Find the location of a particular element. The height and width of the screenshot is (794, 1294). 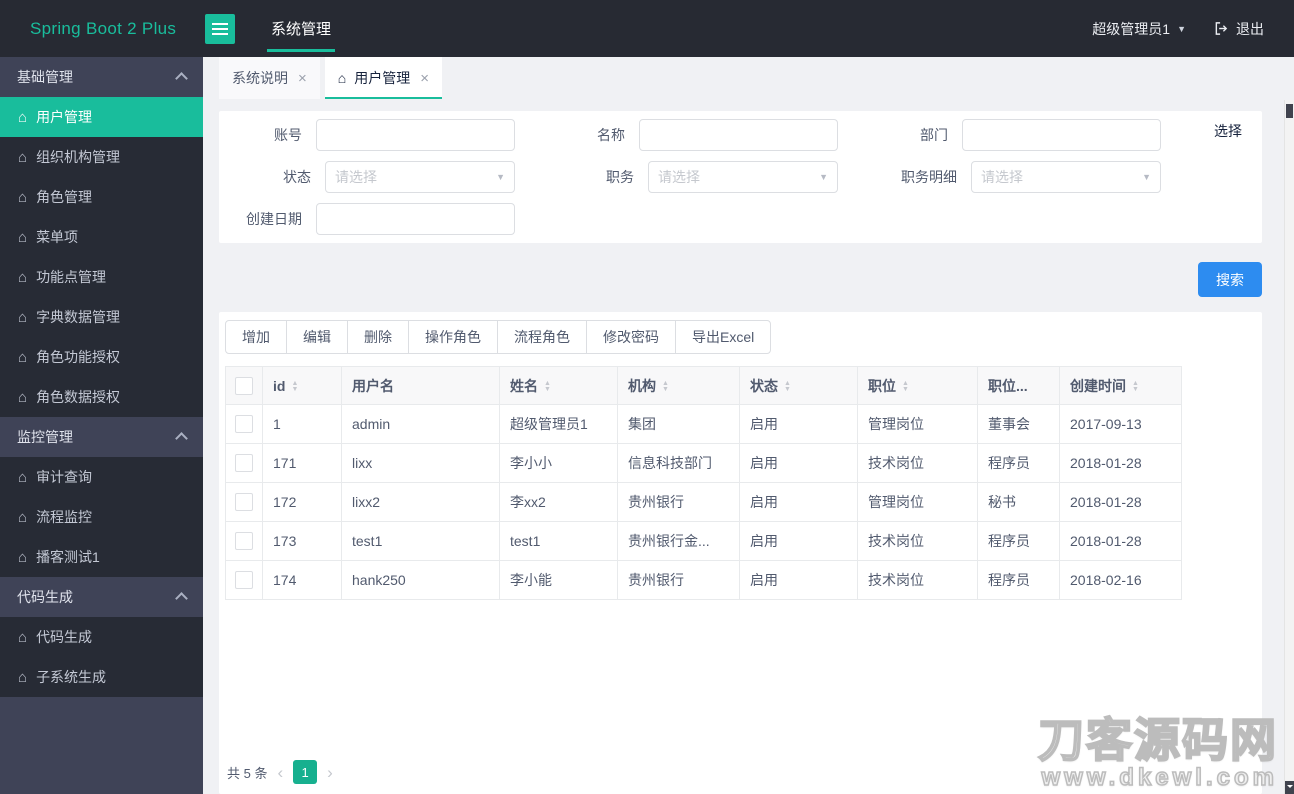

sidebar-submenu-1: ⌂ 审计查询 ⌂ 流程监控 ⌂ 播客测试1 is located at coordinates (101, 517).